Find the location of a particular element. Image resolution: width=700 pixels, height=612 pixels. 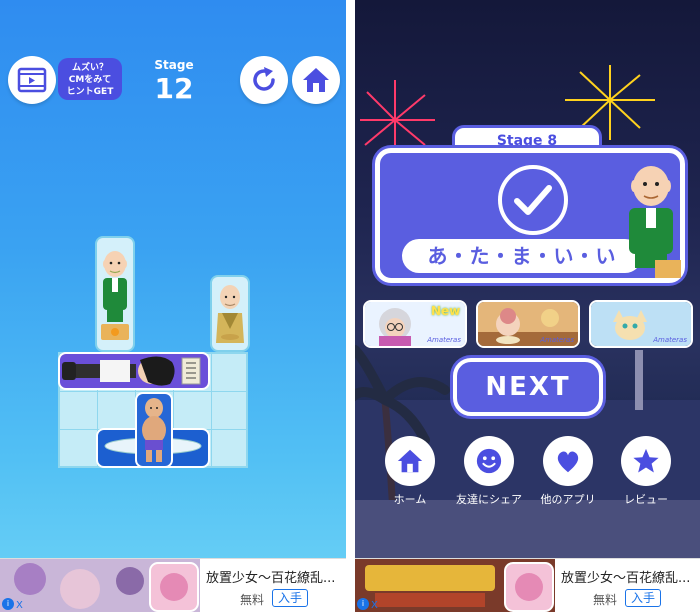

bald-man-icon is located at coordinates (154, 430).